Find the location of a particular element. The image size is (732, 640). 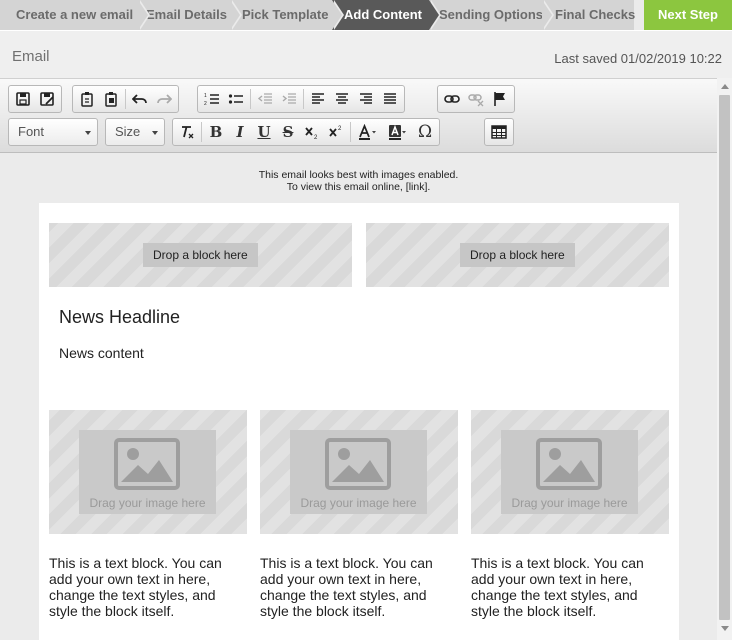

bulleted-list-icon is located at coordinates (236, 99).